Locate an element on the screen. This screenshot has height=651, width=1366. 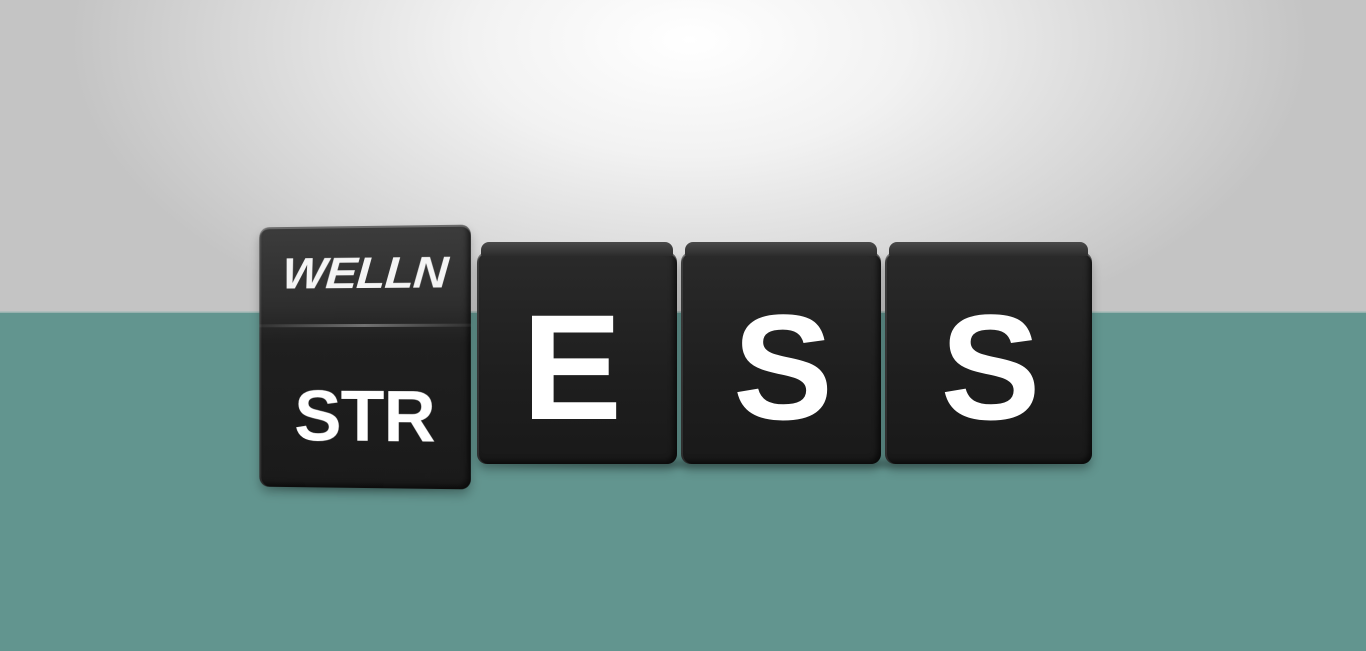
flip-cube: WELLN STR is located at coordinates (365, 357).